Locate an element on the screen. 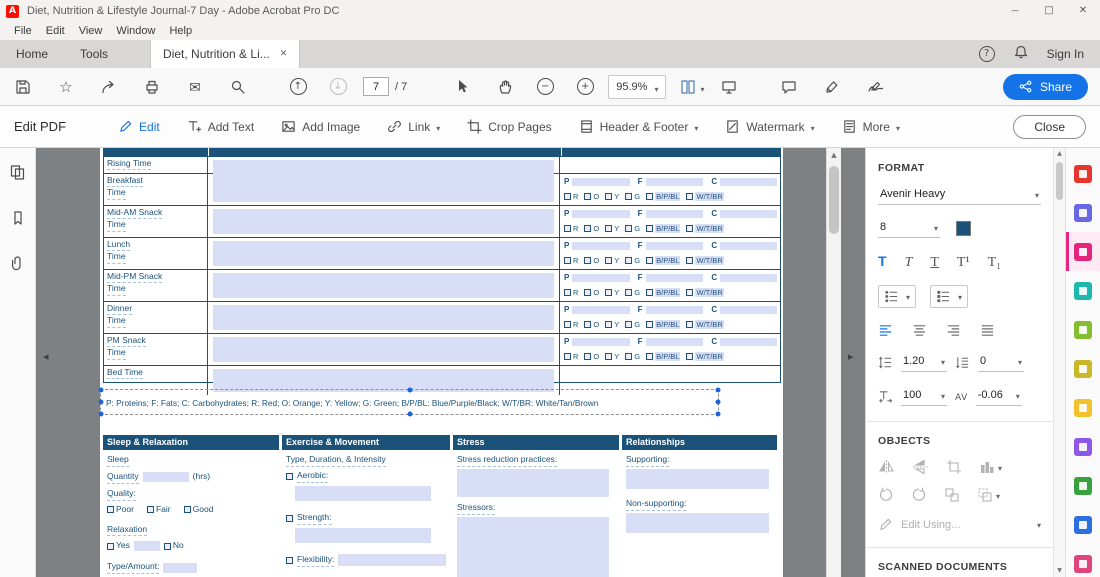 The width and height of the screenshot is (1100, 577). strength-field is located at coordinates (363, 535).